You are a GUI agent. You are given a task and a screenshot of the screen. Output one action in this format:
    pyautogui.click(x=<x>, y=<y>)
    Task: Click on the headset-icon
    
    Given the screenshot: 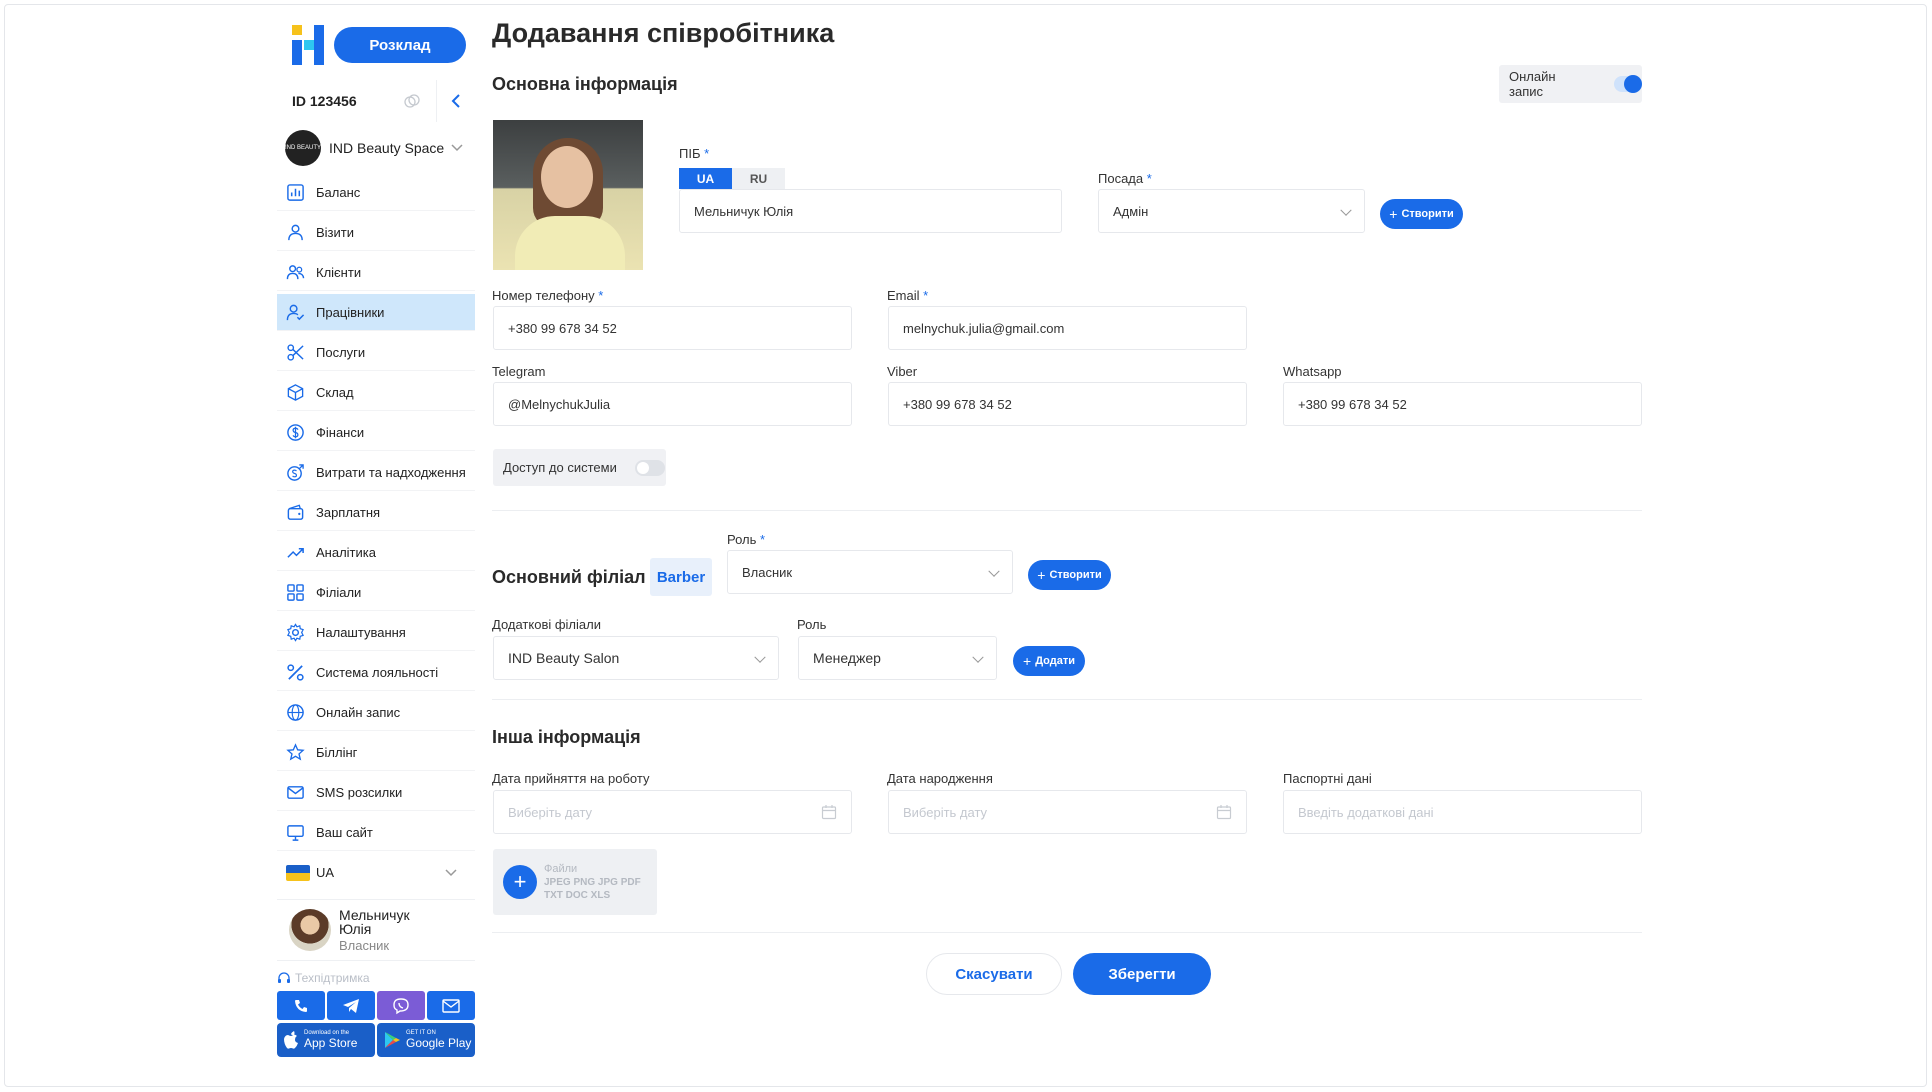 What is the action you would take?
    pyautogui.click(x=284, y=977)
    